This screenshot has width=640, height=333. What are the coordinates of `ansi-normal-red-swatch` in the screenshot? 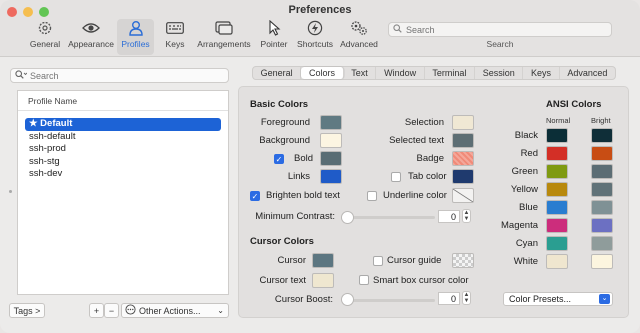 It's located at (557, 153).